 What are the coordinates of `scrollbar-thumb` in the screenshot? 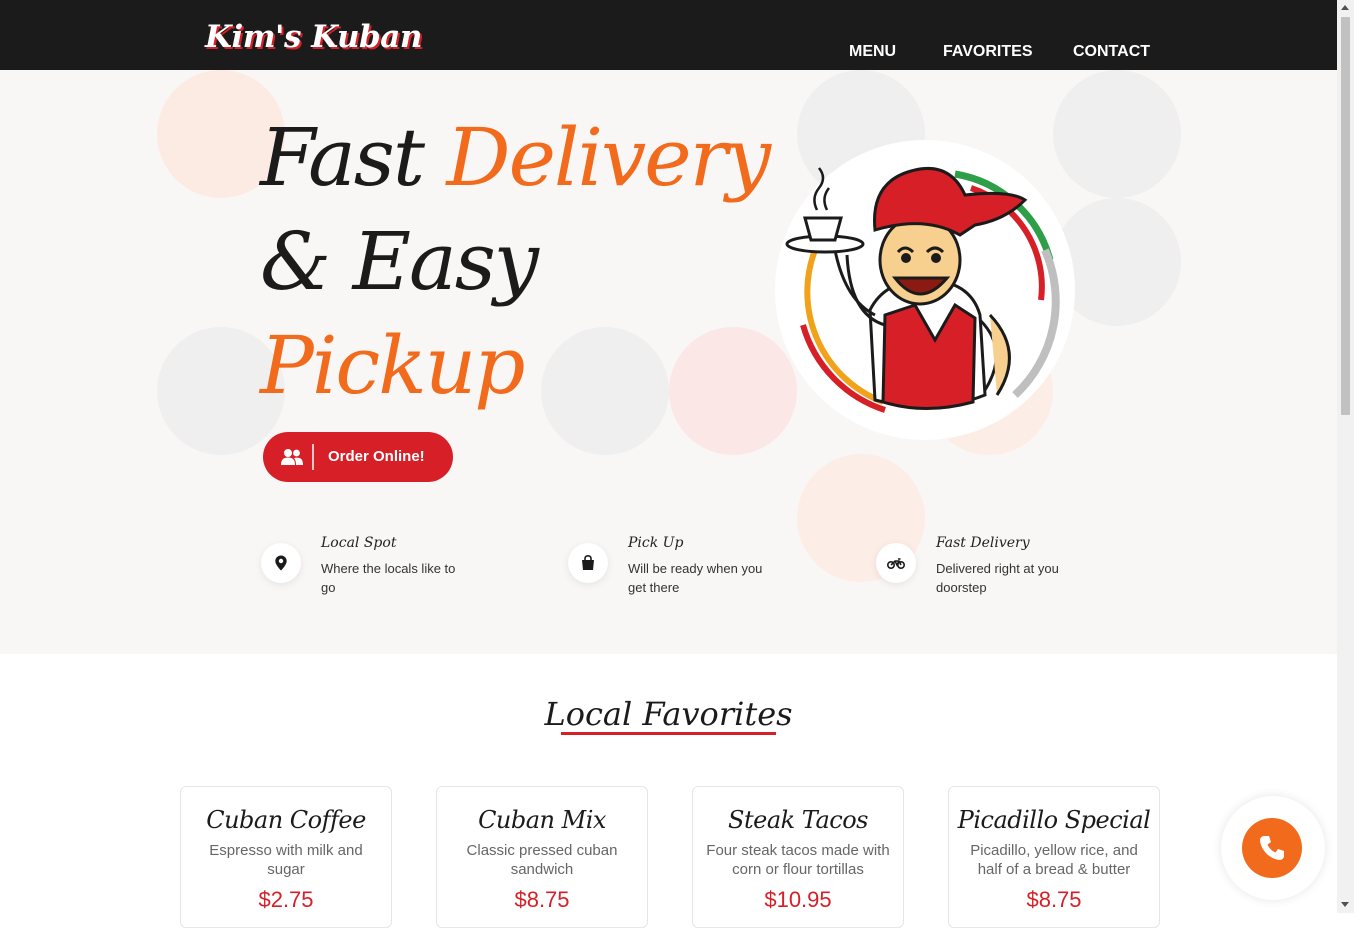 It's located at (1345, 216).